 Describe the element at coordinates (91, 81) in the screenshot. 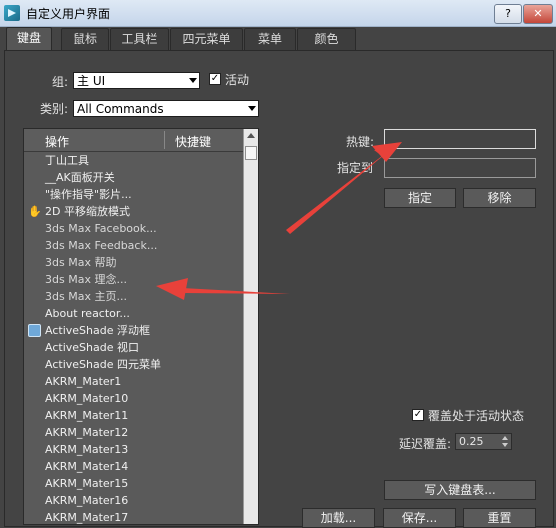

I see `group-value: 主 UI` at that location.